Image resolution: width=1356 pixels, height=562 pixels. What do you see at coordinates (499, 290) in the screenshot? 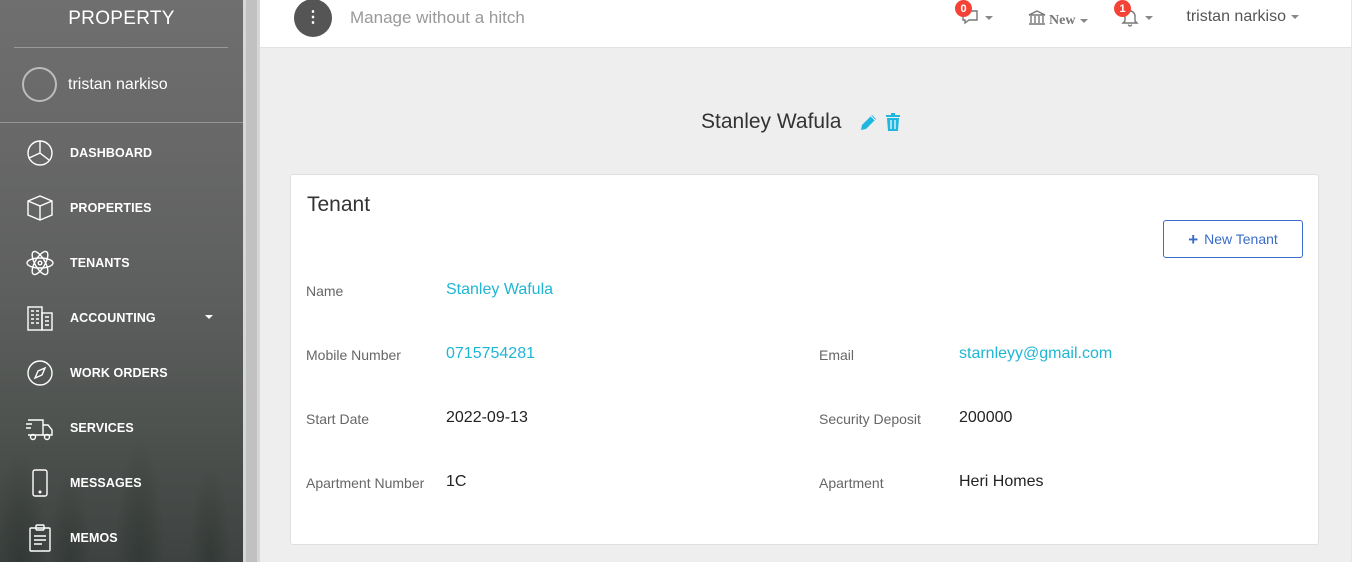
I see `name-link: Stanley Wafula` at bounding box center [499, 290].